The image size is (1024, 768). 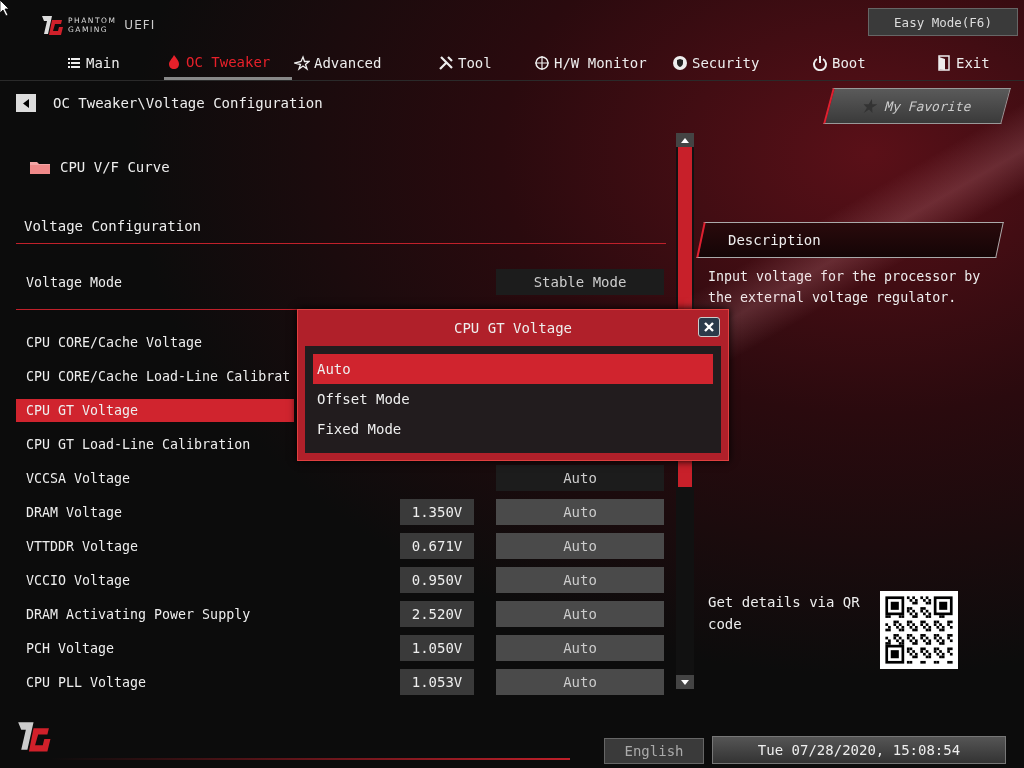 I want to click on submenu-link: CPU V/F Curve, so click(x=341, y=167).